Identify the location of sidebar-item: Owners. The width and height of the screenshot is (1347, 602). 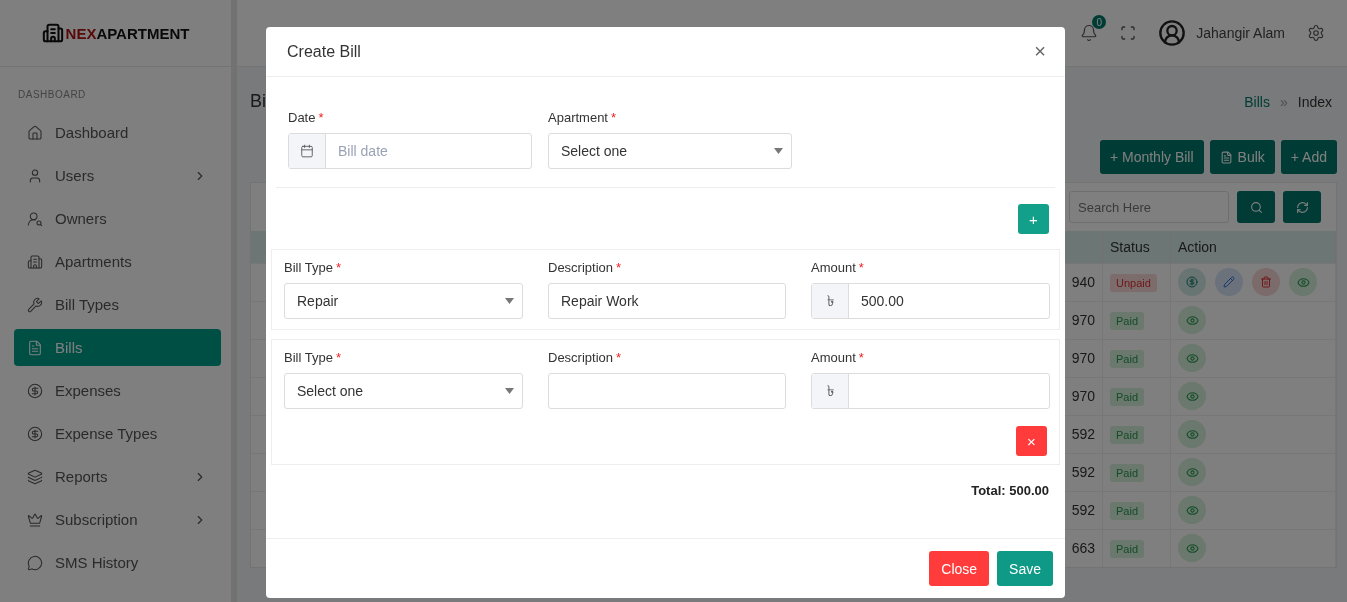
(117, 218).